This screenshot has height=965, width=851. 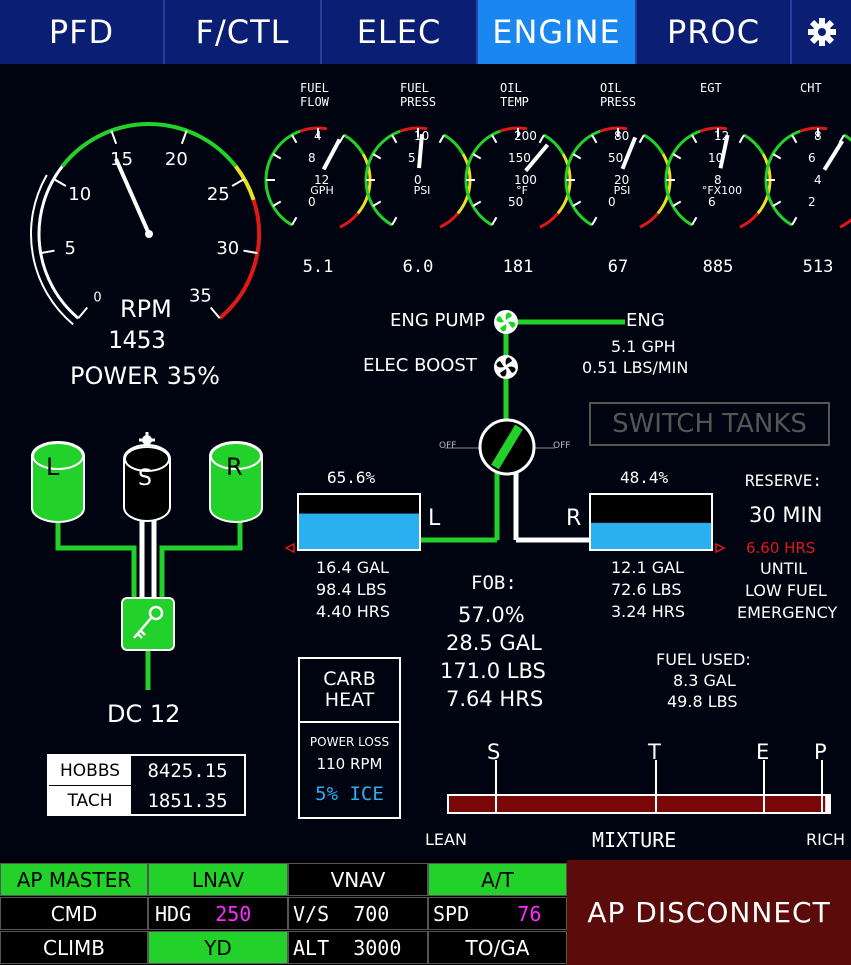 What do you see at coordinates (349, 691) in the screenshot?
I see `carb-heat-button: CARB HEAT` at bounding box center [349, 691].